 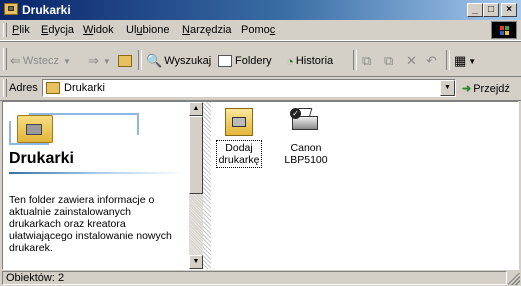 I want to click on printer-item-canon: ✓ Canon LBP5100, so click(x=306, y=138).